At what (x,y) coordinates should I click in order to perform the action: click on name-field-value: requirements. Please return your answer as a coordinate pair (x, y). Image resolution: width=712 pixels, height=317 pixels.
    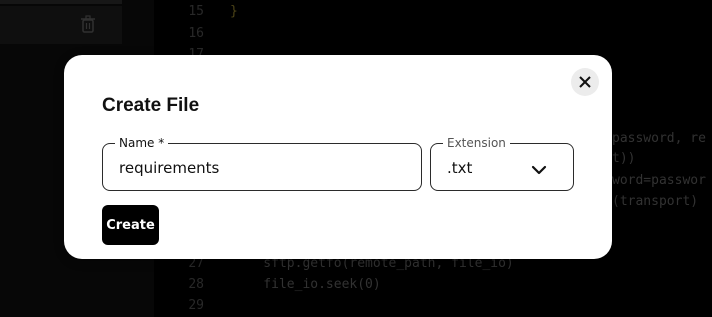
    Looking at the image, I should click on (169, 168).